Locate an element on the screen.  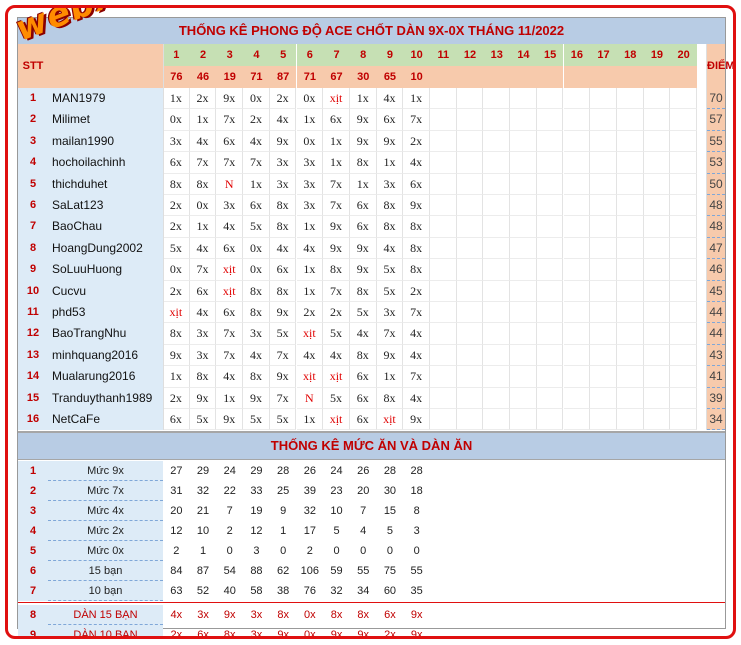
score-cell: 48 is located at coordinates (716, 206).